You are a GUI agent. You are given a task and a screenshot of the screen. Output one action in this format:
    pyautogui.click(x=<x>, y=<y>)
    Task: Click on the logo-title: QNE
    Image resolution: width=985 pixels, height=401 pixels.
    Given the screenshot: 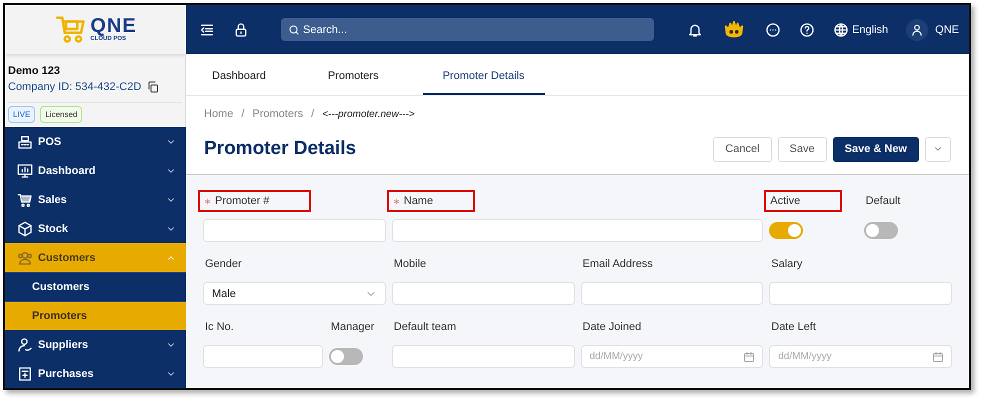 What is the action you would take?
    pyautogui.click(x=113, y=26)
    